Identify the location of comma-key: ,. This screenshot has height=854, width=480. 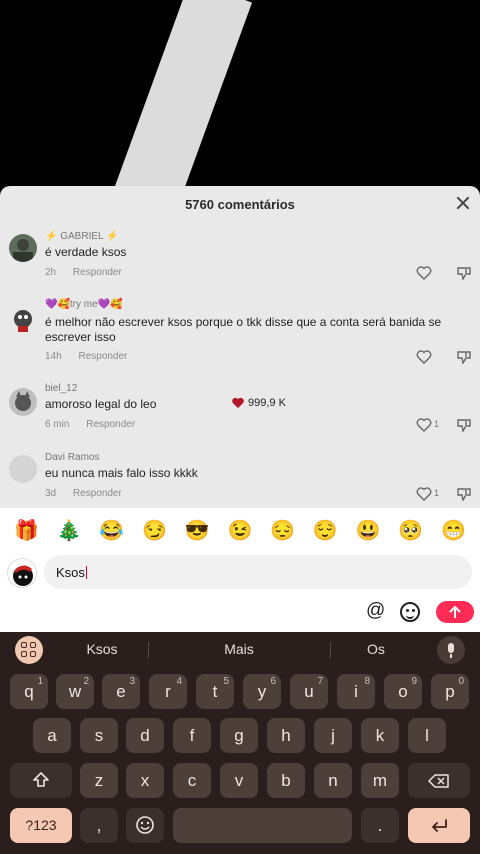
(99, 825).